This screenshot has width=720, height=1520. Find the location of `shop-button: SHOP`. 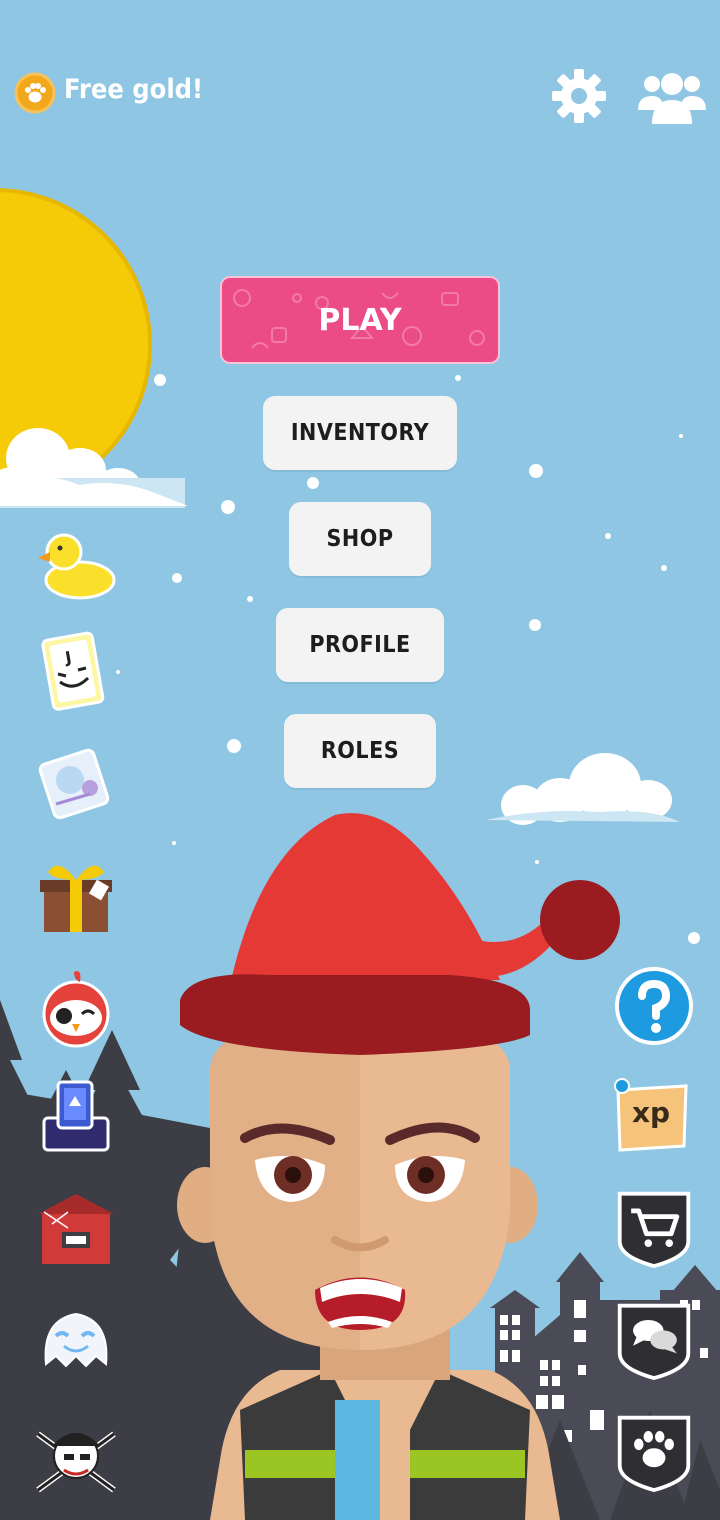

shop-button: SHOP is located at coordinates (360, 539).